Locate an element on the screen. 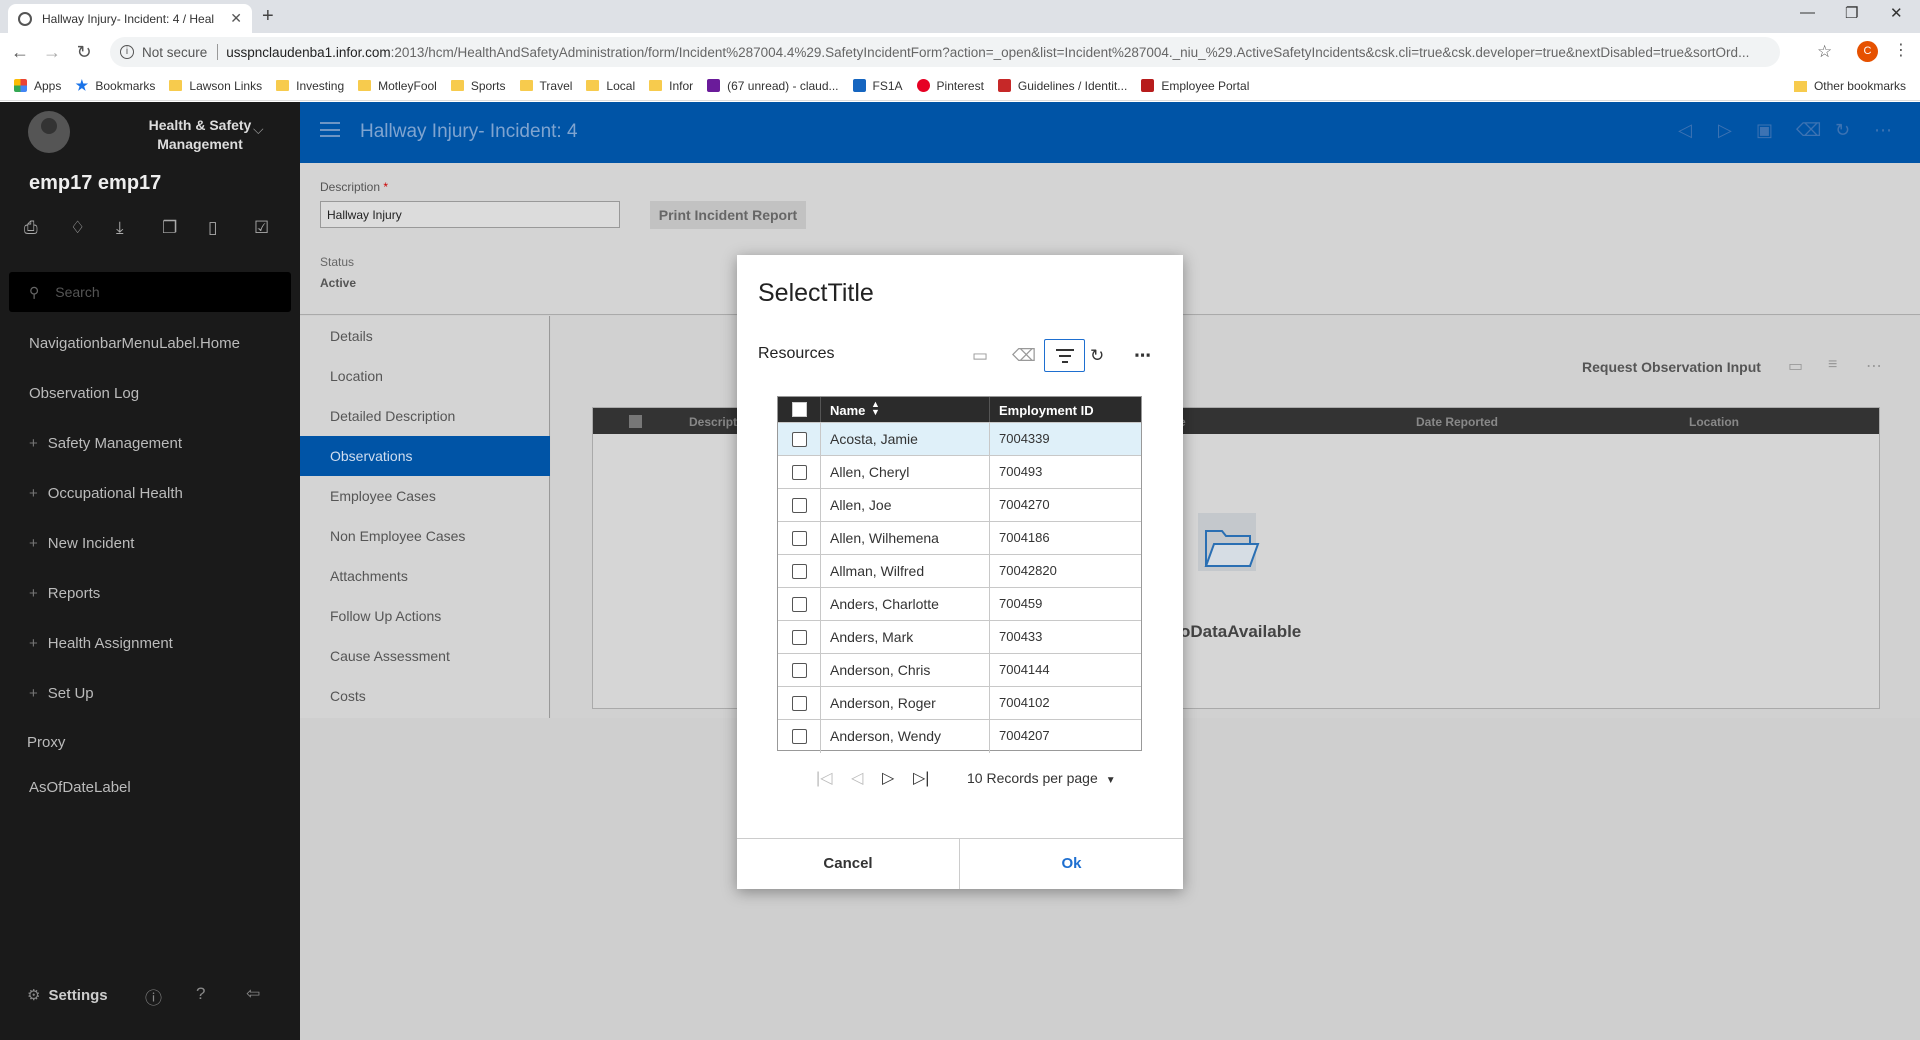 This screenshot has height=1040, width=1920. sidebar-item-occupational-health: + Occupational Health is located at coordinates (106, 493).